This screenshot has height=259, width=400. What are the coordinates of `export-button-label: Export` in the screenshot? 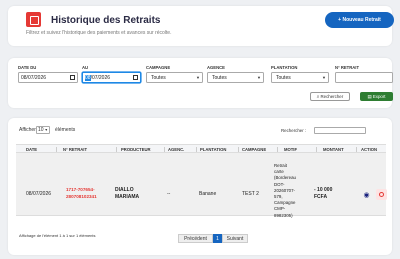 It's located at (379, 96).